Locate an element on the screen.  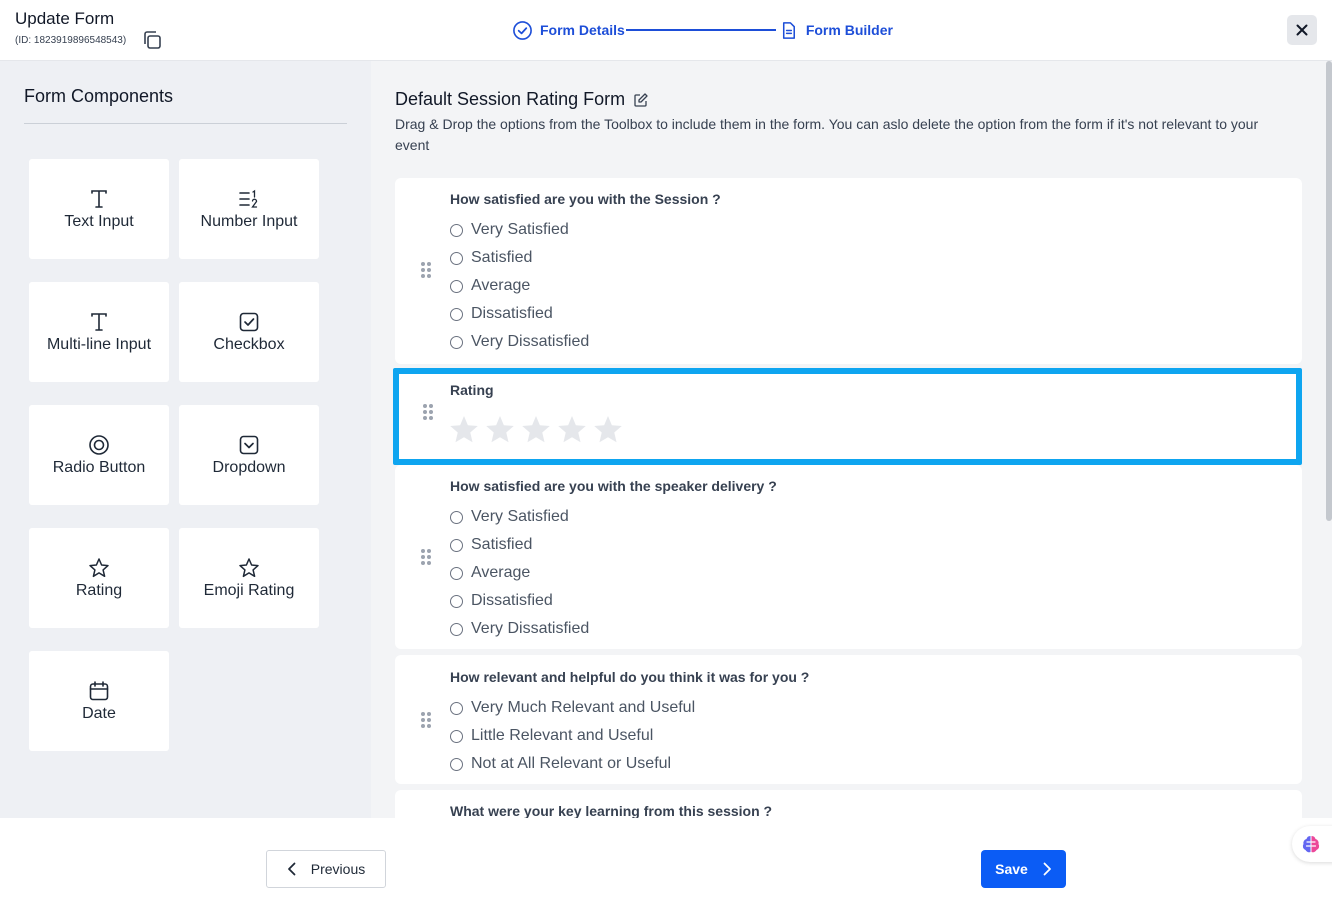
checkbox-icon is located at coordinates (249, 321).